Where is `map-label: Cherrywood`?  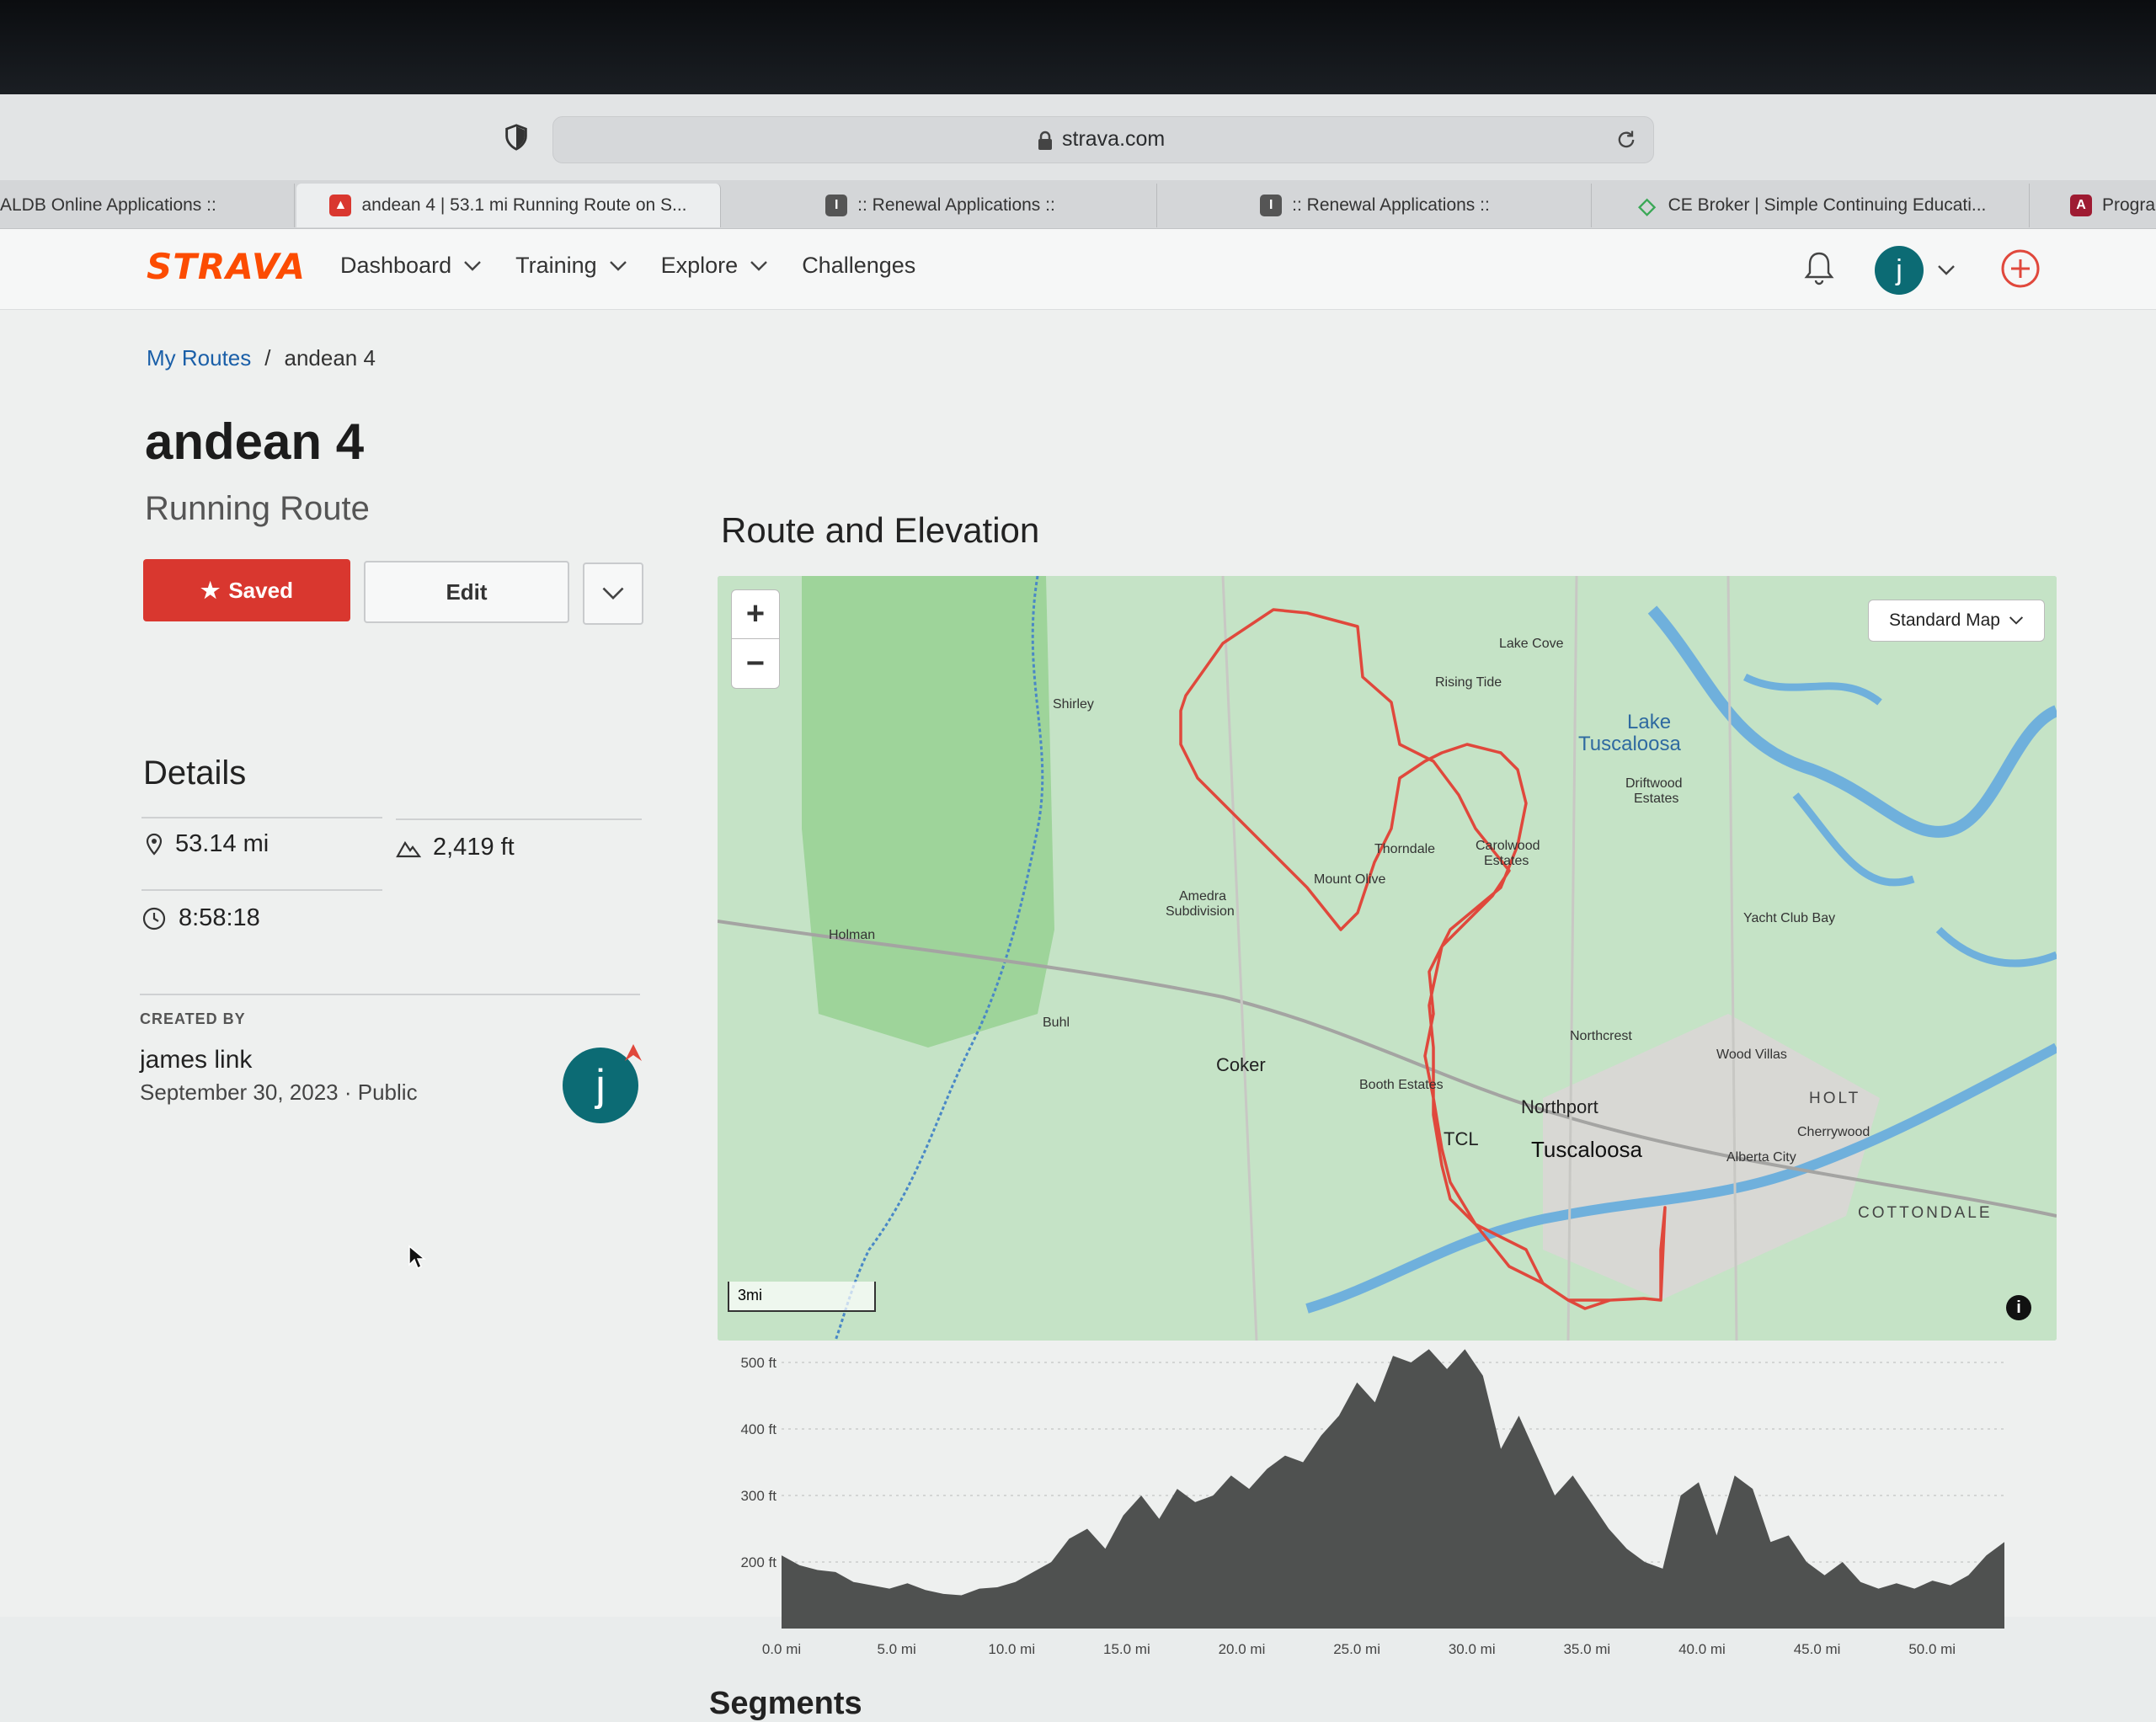
map-label: Cherrywood is located at coordinates (1834, 1132).